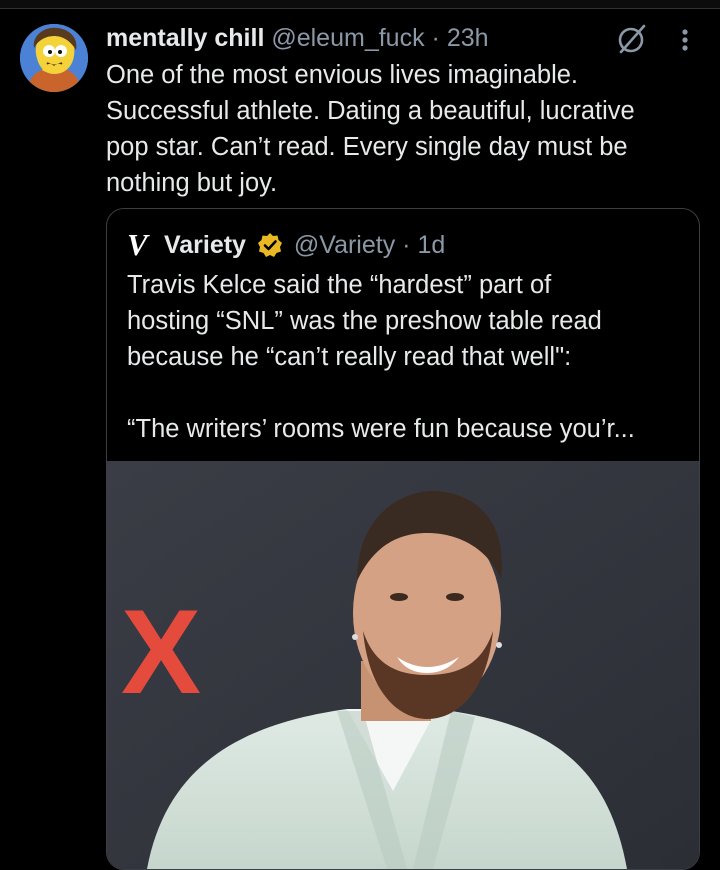 Image resolution: width=720 pixels, height=870 pixels. Describe the element at coordinates (286, 245) in the screenshot. I see `quote-header: V Variety @Variety · 1d` at that location.